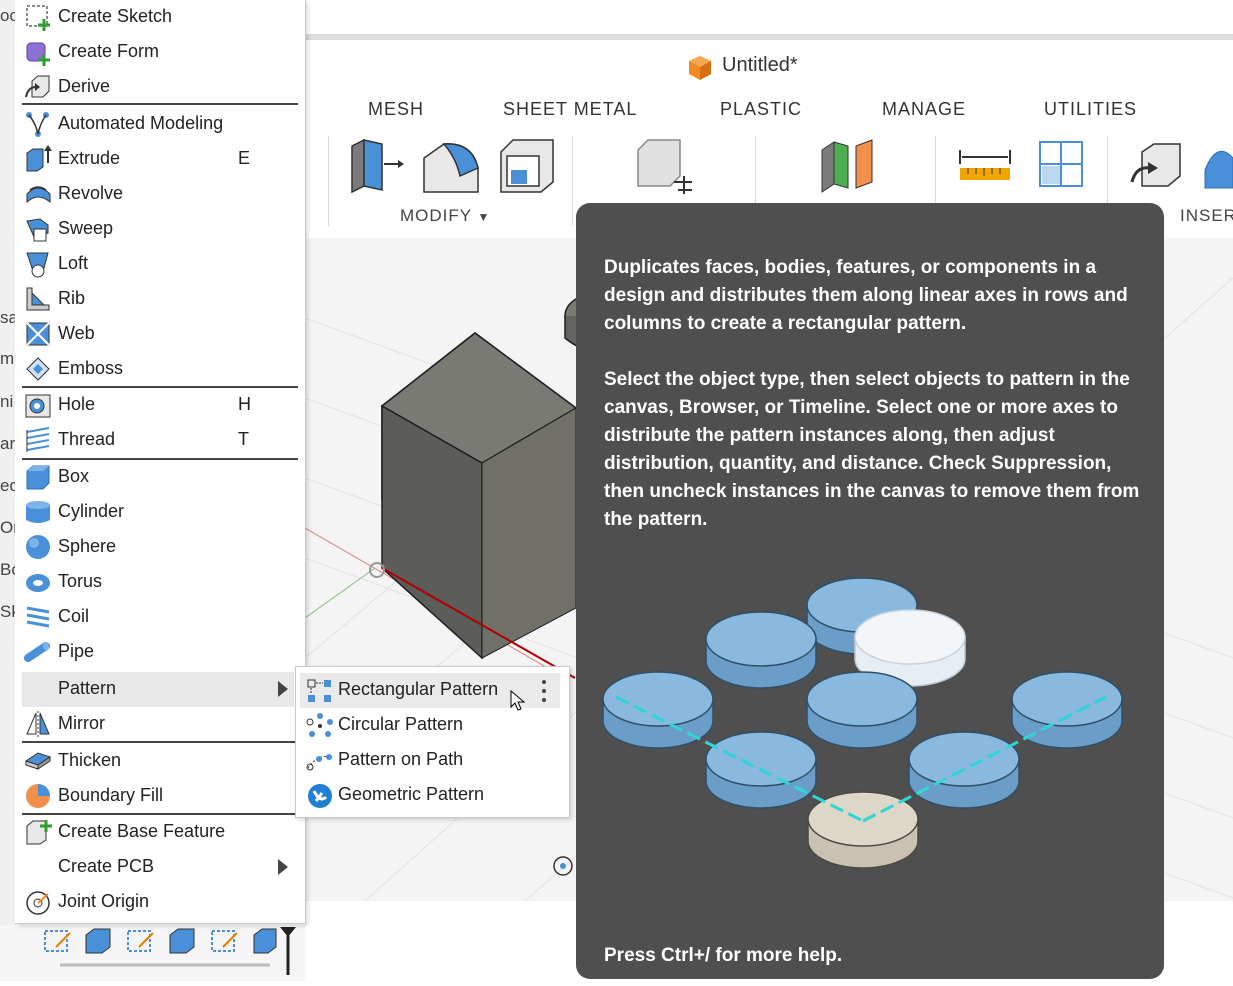 The image size is (1233, 986). I want to click on menu-item-emboss: Emboss, so click(160, 369).